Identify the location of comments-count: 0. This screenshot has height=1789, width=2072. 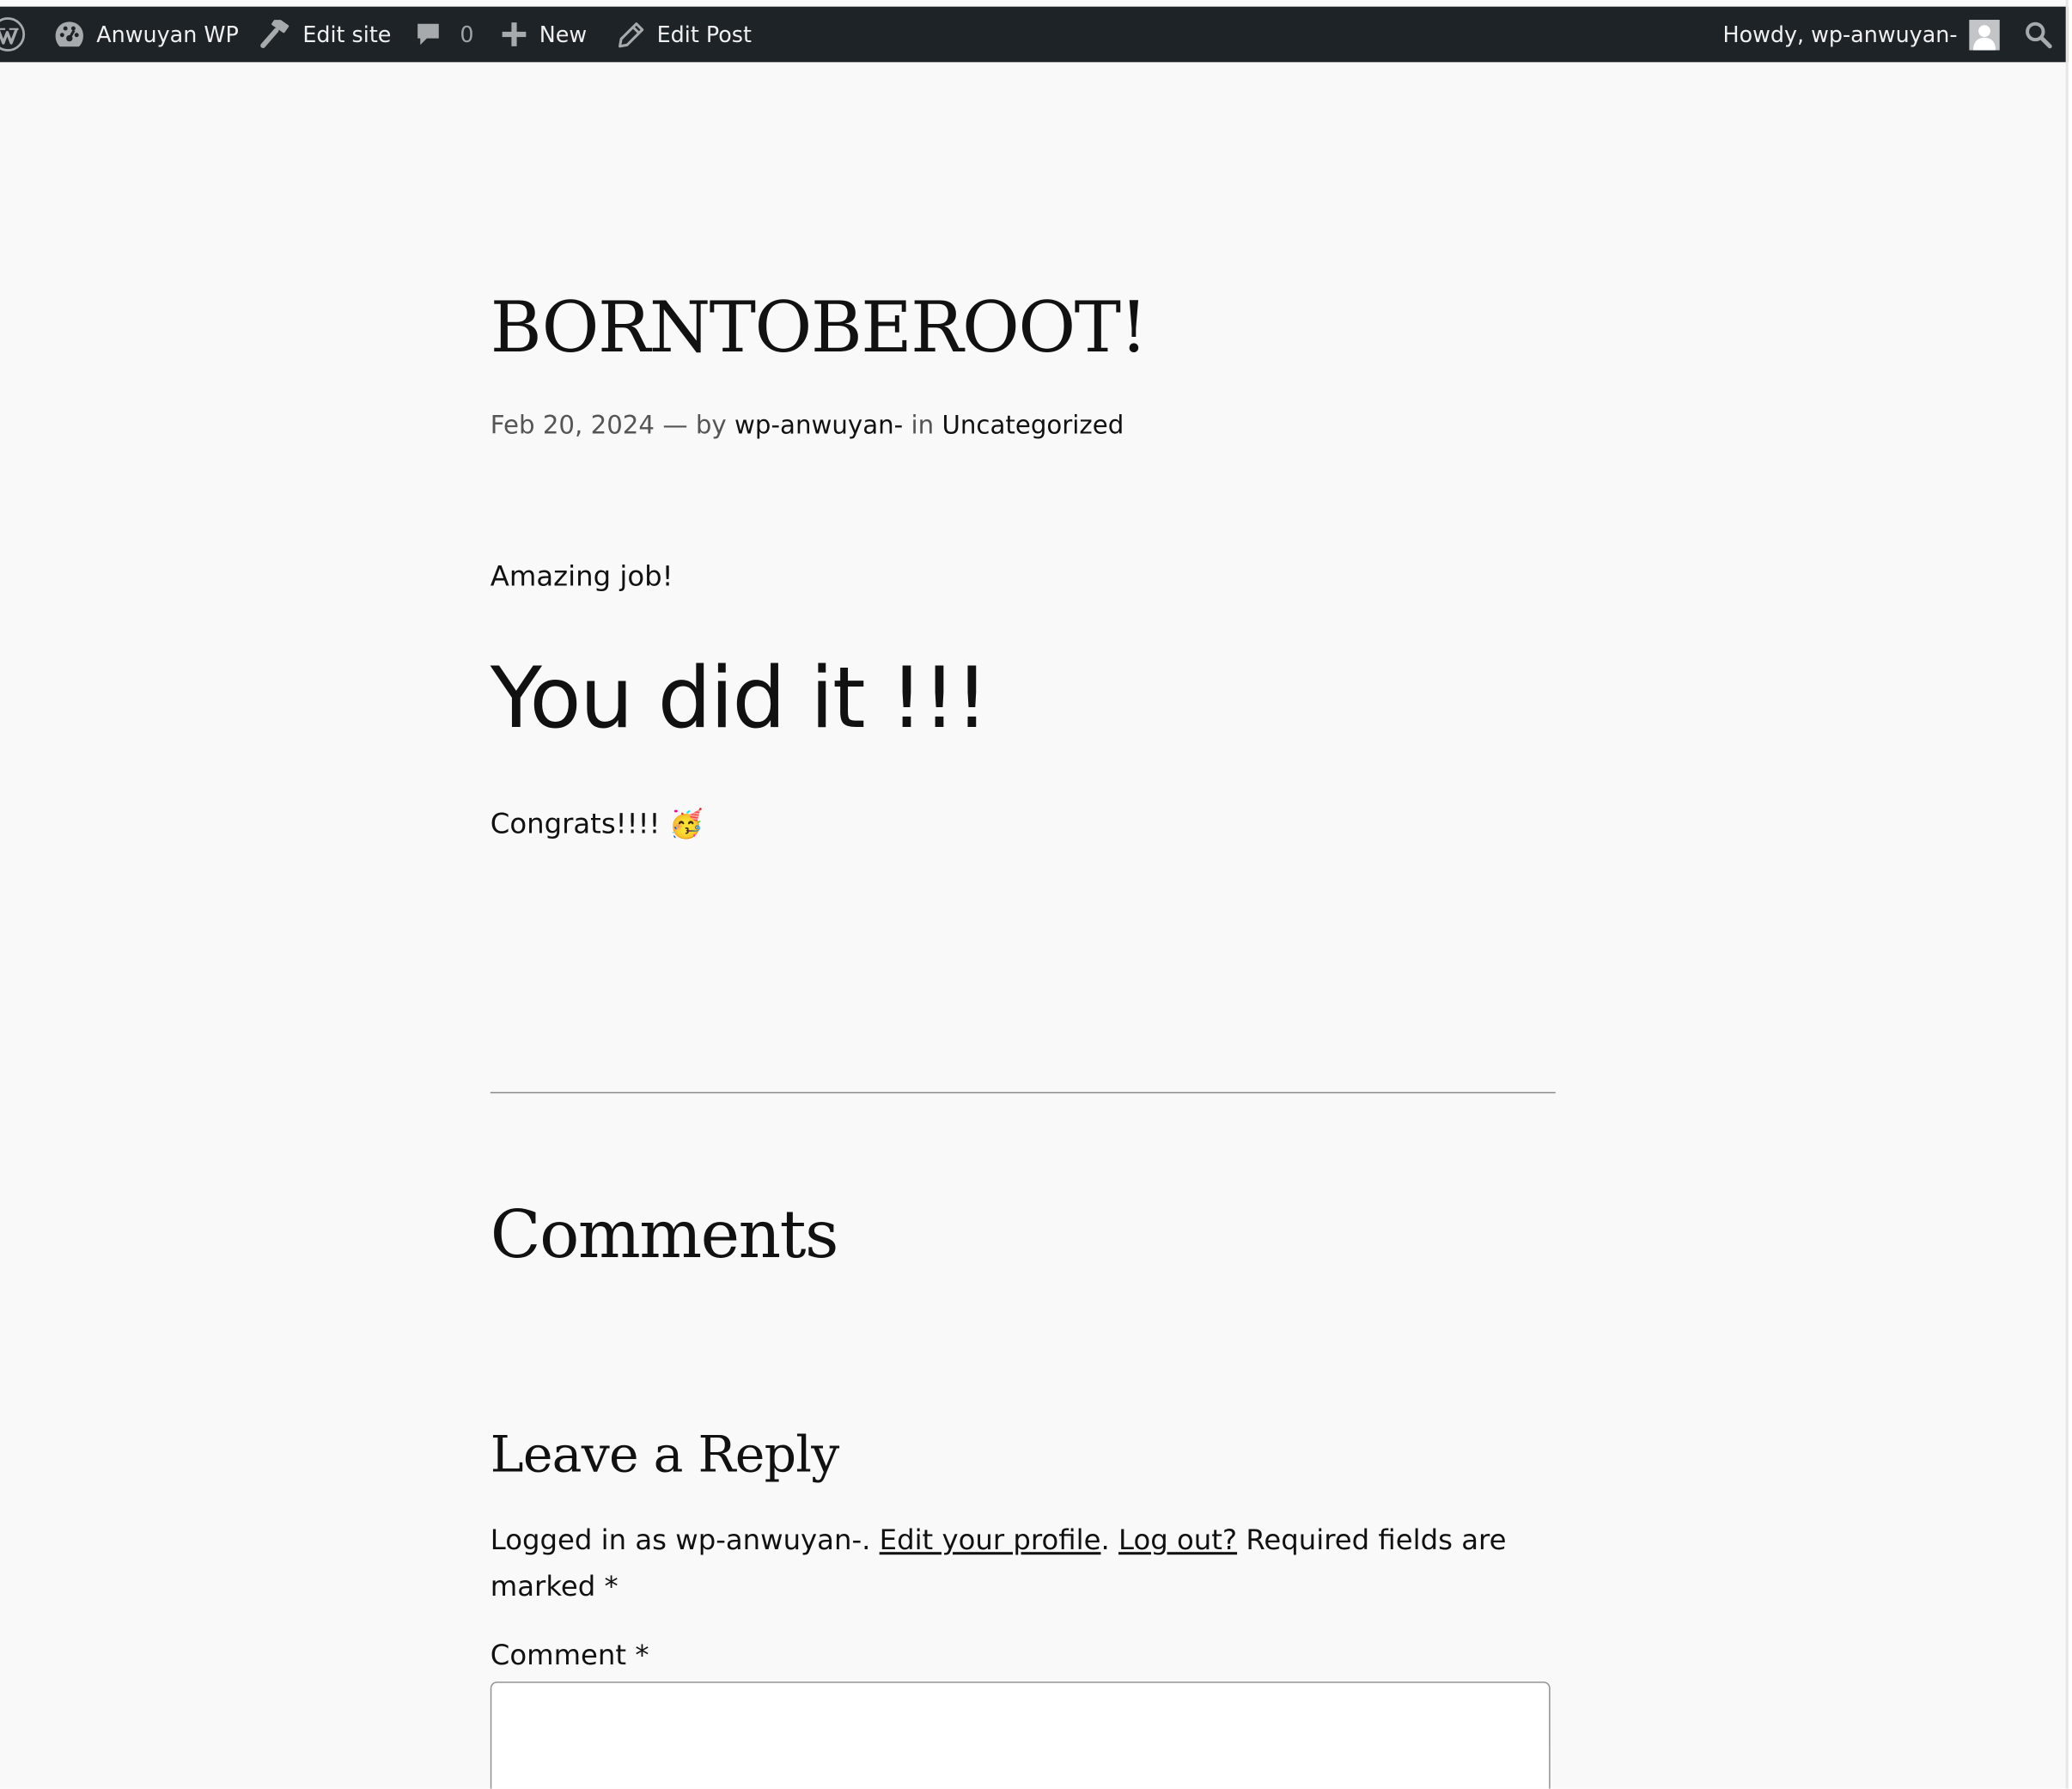
(467, 34).